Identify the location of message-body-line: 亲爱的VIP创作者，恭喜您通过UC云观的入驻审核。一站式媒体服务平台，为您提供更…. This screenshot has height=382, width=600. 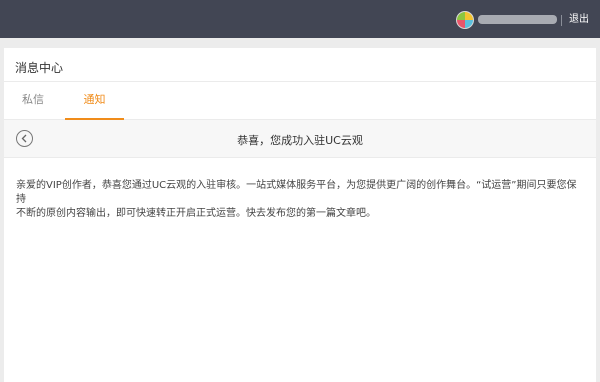
(296, 192).